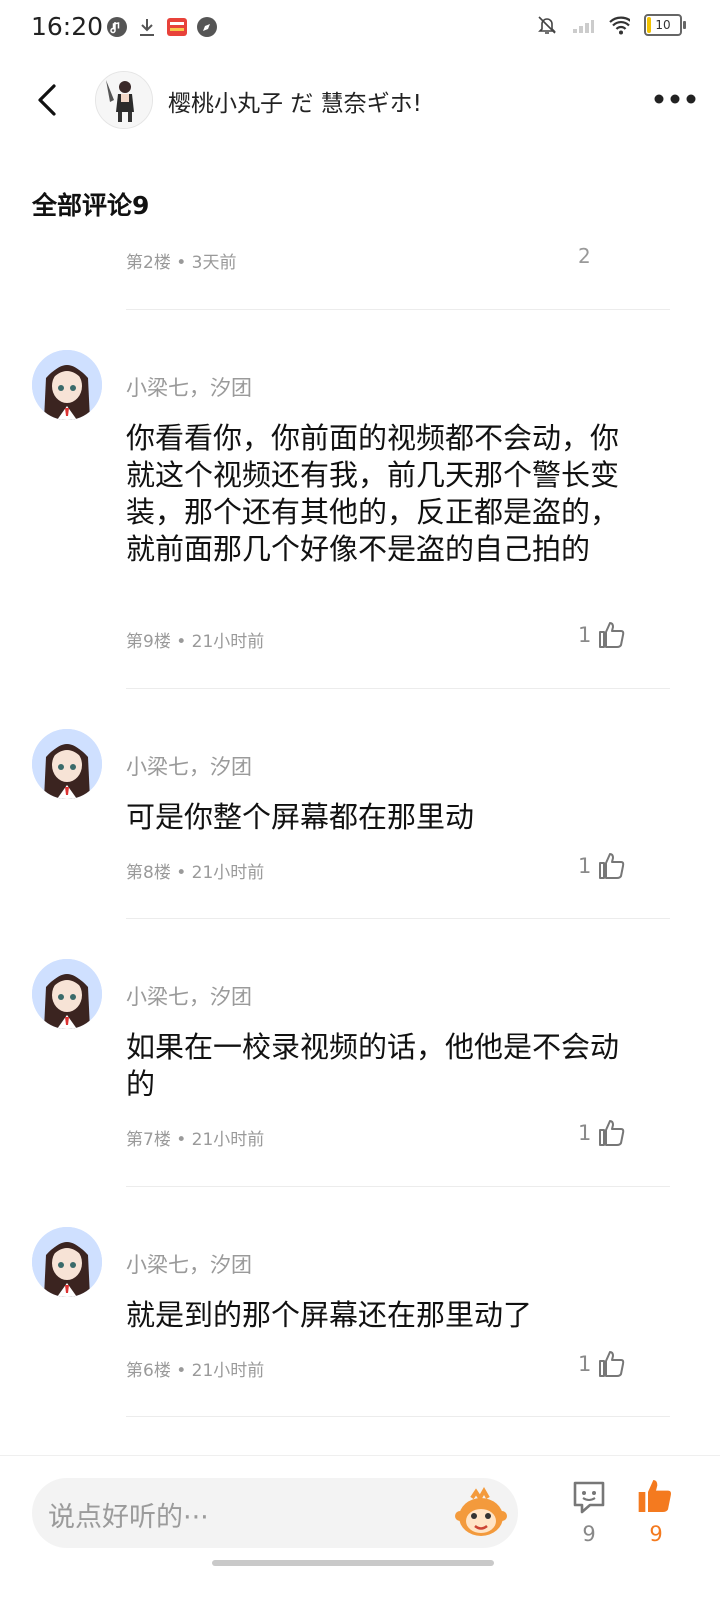  I want to click on partial-like-count: 2, so click(584, 256).